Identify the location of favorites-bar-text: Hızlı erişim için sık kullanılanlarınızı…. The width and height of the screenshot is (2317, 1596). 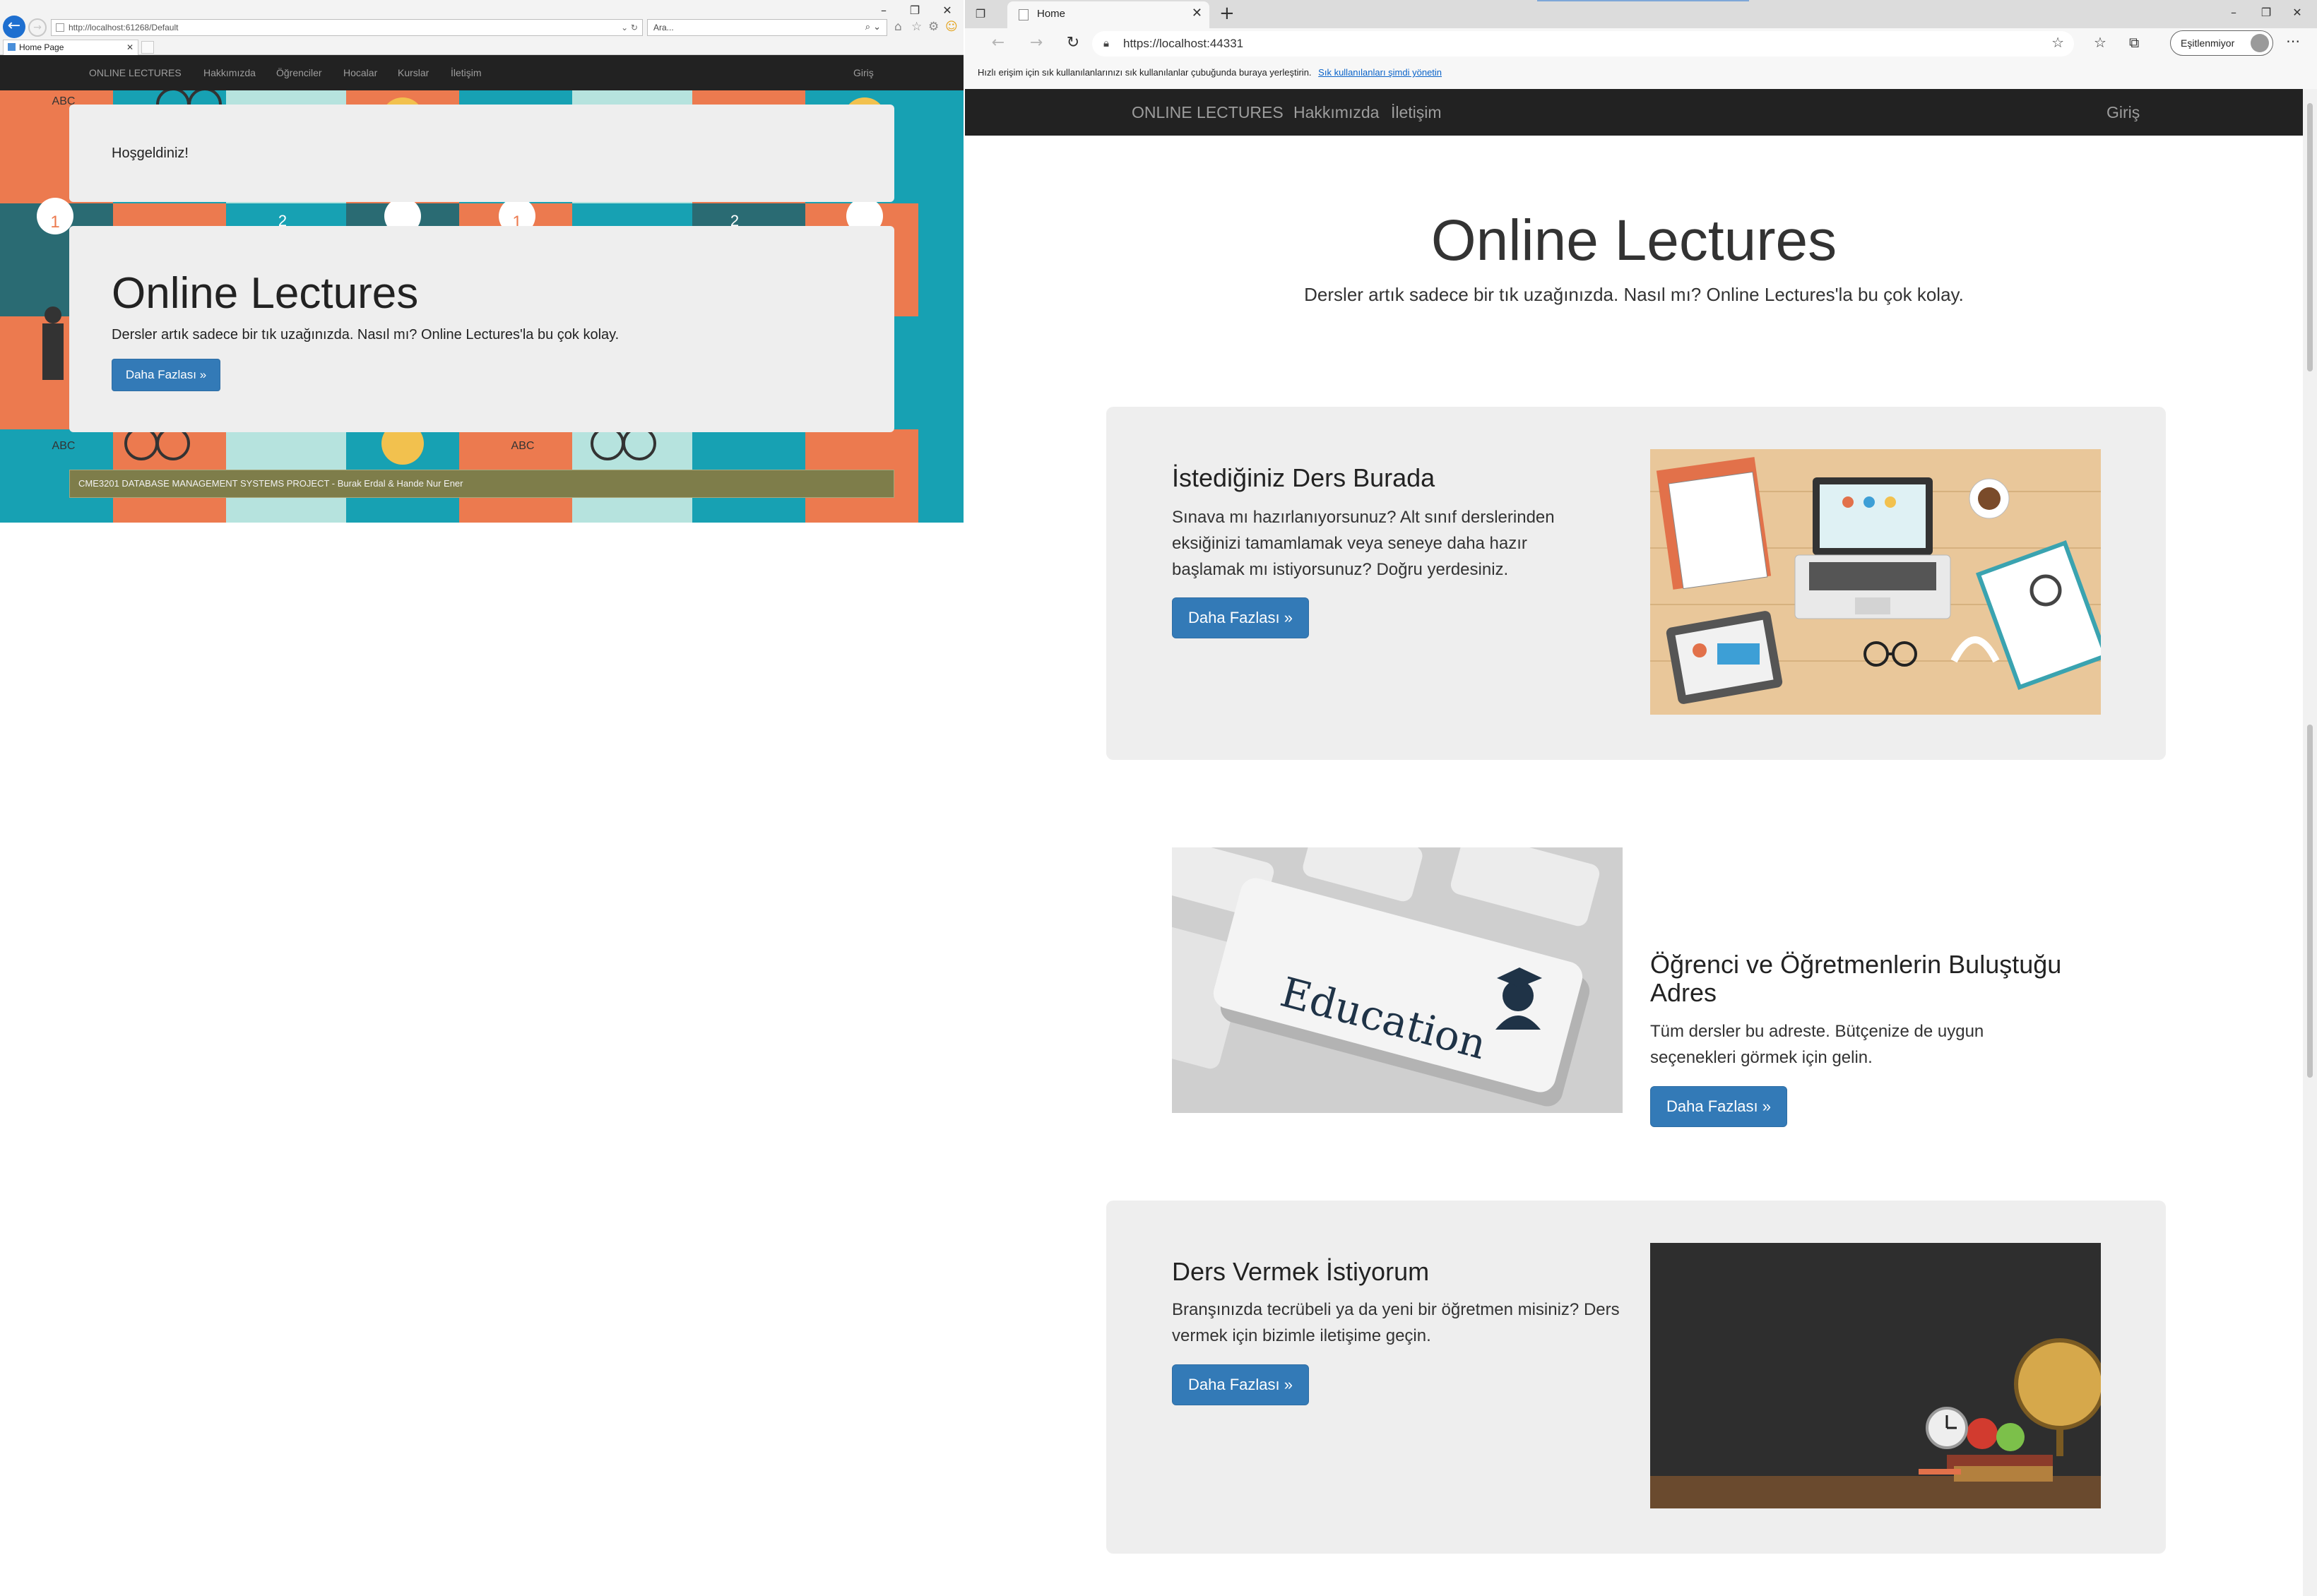
(1145, 72).